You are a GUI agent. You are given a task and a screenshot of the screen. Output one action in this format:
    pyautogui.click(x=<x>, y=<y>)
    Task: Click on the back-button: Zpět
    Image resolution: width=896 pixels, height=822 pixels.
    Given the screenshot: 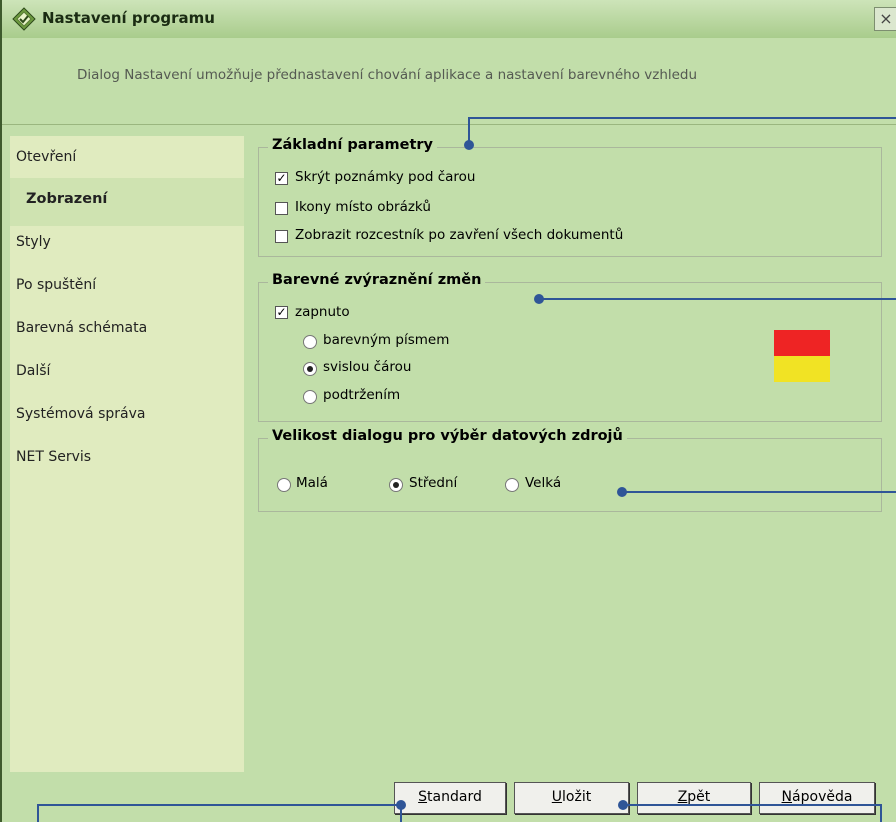 What is the action you would take?
    pyautogui.click(x=694, y=798)
    